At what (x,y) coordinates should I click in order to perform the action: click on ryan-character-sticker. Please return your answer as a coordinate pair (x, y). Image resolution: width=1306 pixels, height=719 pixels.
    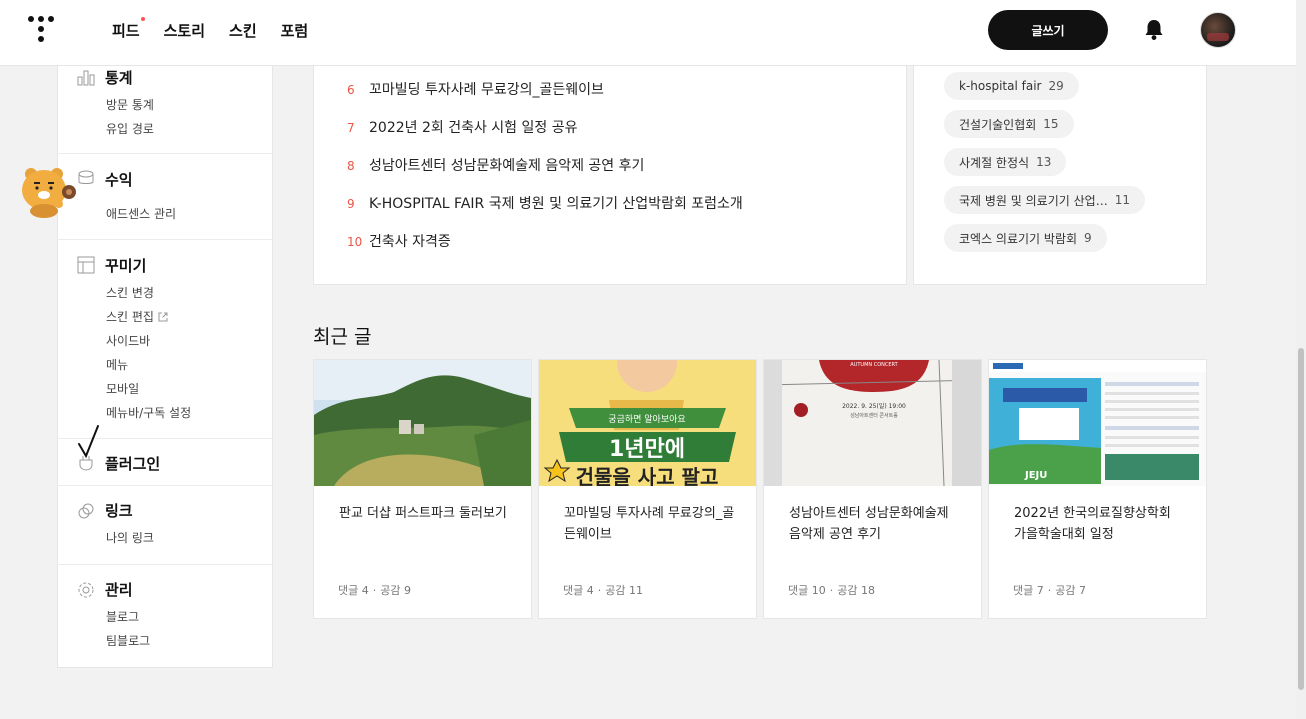
    Looking at the image, I should click on (49, 193).